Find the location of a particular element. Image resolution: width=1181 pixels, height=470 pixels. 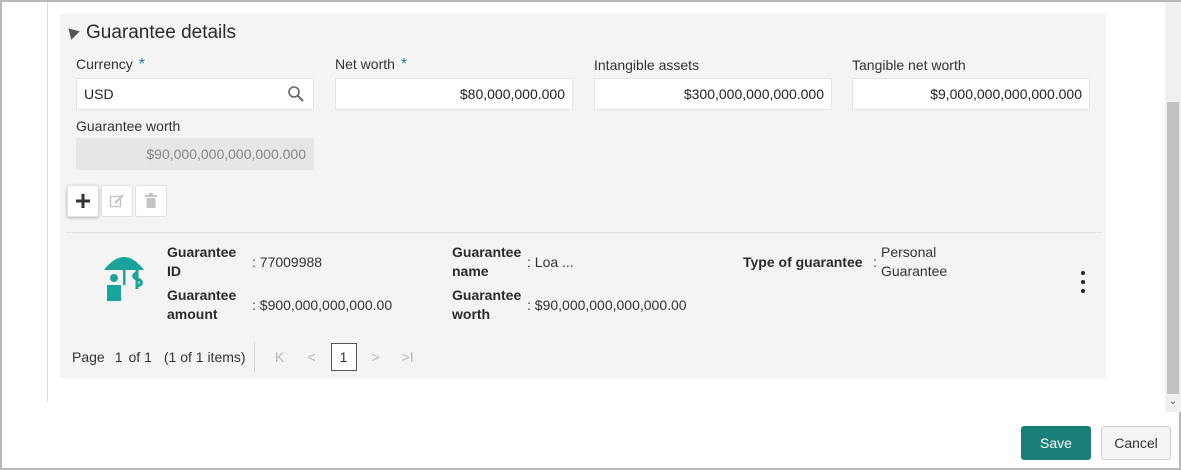

save-button: Save is located at coordinates (1056, 443).